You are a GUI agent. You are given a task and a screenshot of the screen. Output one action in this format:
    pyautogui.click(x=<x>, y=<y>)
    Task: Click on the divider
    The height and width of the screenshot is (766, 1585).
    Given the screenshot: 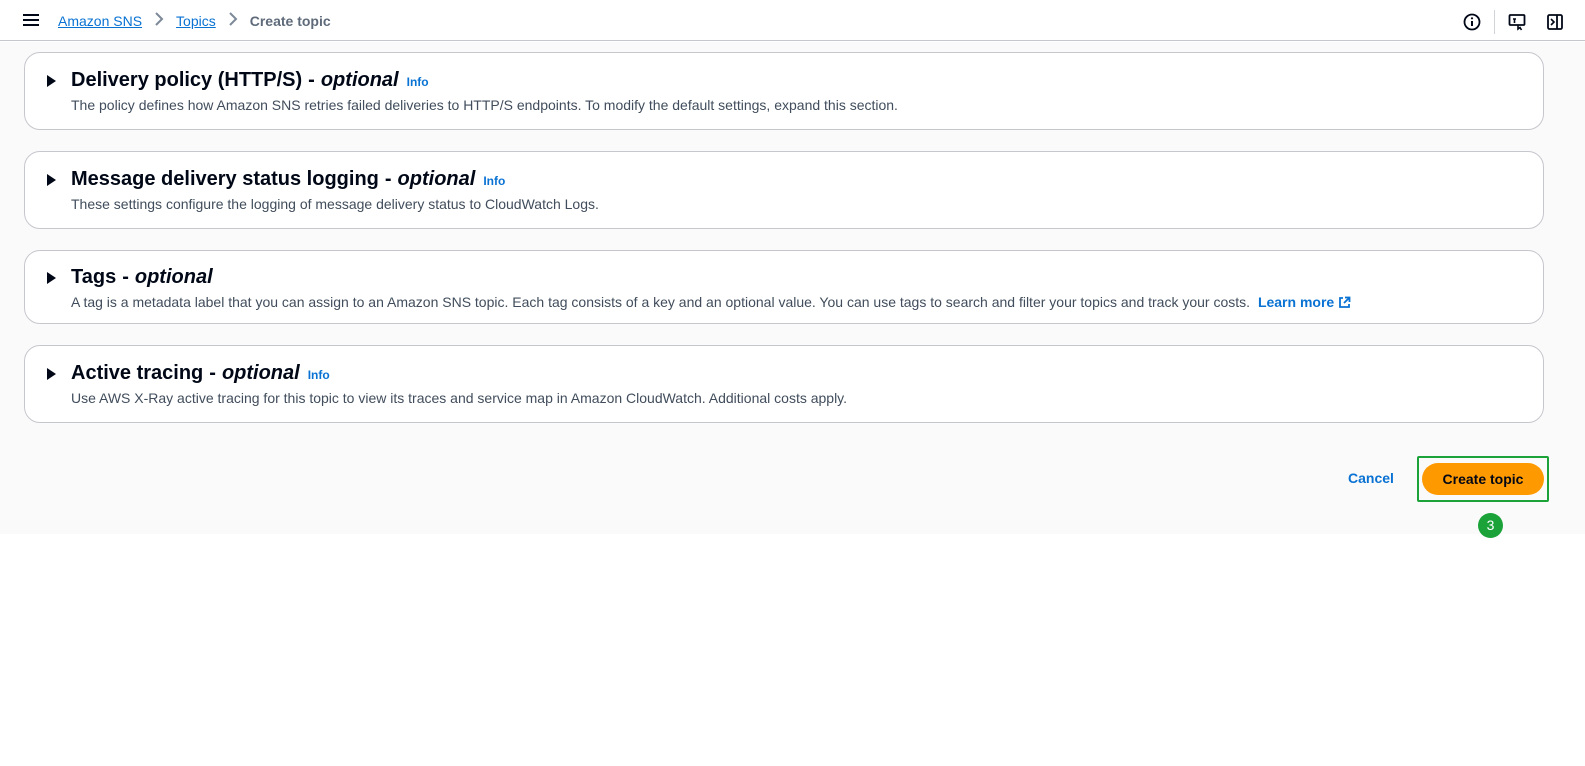 What is the action you would take?
    pyautogui.click(x=1494, y=22)
    